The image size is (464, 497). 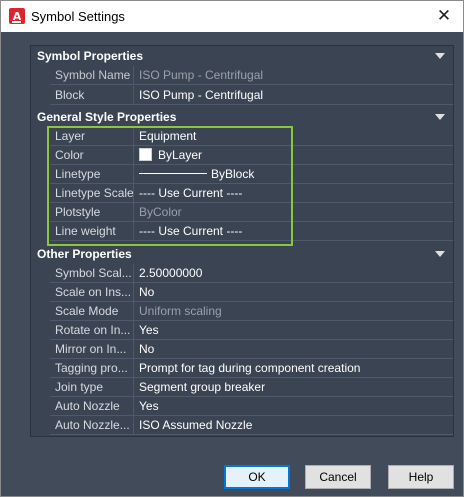 I want to click on property-value: Prompt for tag during component creation, so click(x=250, y=368).